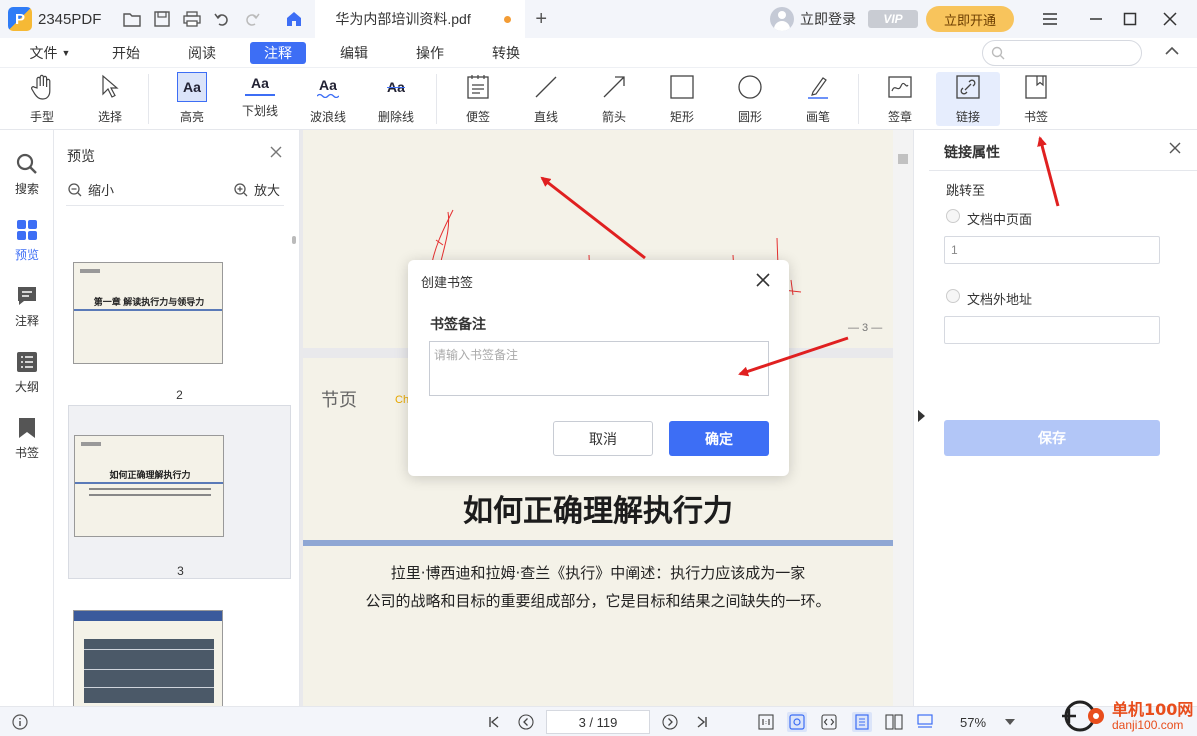  What do you see at coordinates (294, 19) in the screenshot?
I see `home-icon` at bounding box center [294, 19].